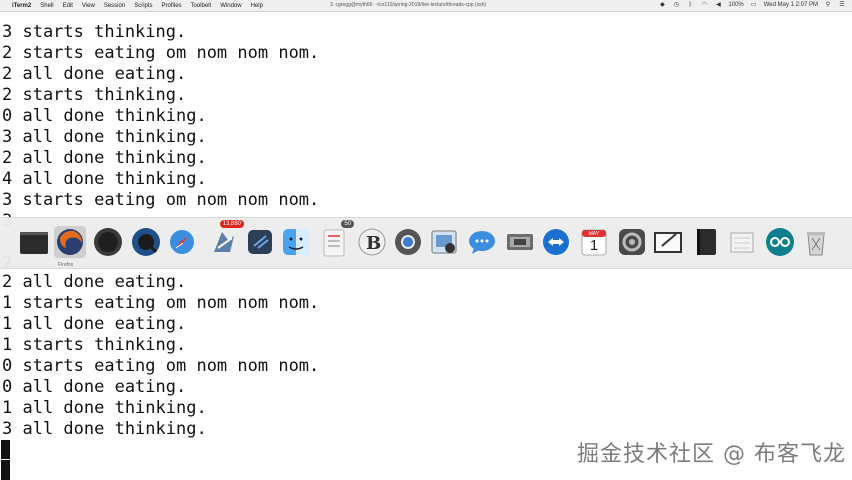 This screenshot has width=852, height=480. Describe the element at coordinates (556, 242) in the screenshot. I see `teamviewer-icon` at that location.